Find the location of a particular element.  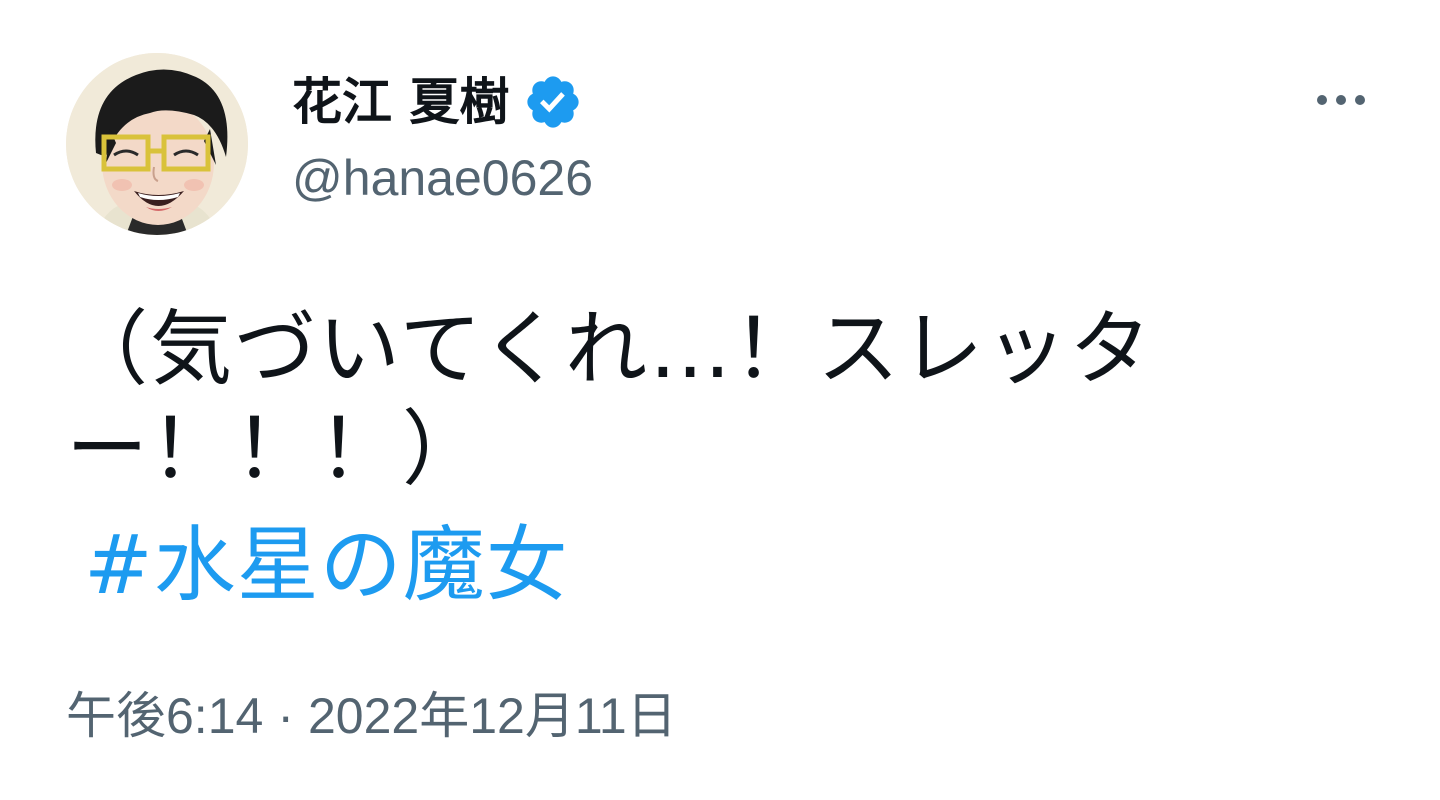

verified-badge-icon is located at coordinates (553, 102).